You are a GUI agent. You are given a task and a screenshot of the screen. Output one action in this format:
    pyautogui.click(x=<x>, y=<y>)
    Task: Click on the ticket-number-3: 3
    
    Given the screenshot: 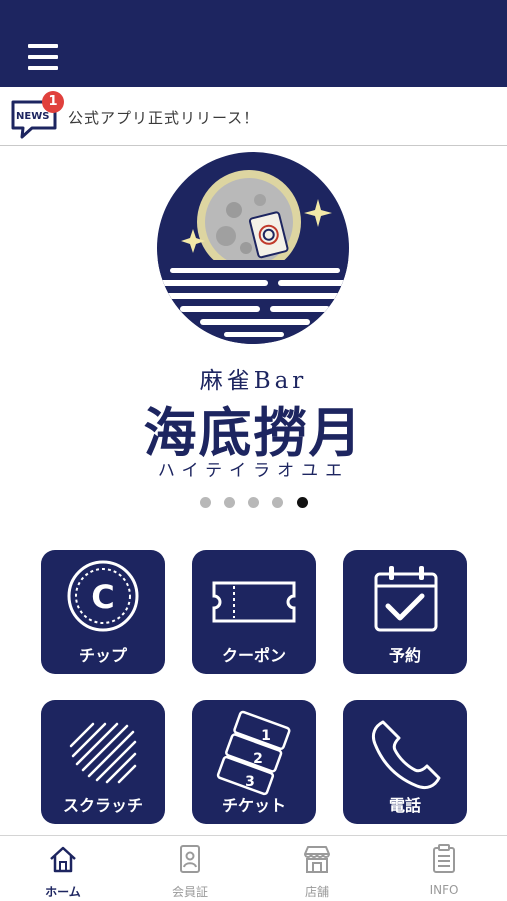 What is the action you would take?
    pyautogui.click(x=250, y=782)
    